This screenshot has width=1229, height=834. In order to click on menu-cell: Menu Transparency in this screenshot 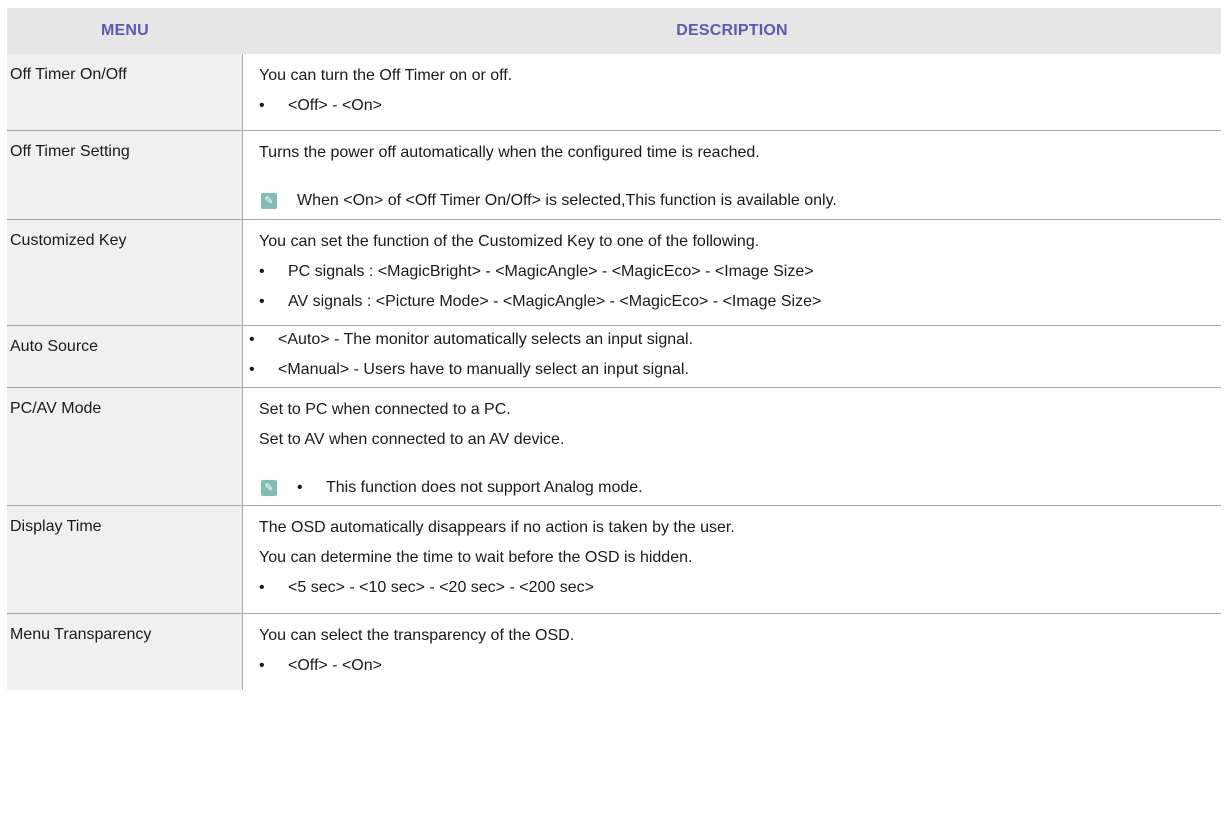, I will do `click(125, 652)`.